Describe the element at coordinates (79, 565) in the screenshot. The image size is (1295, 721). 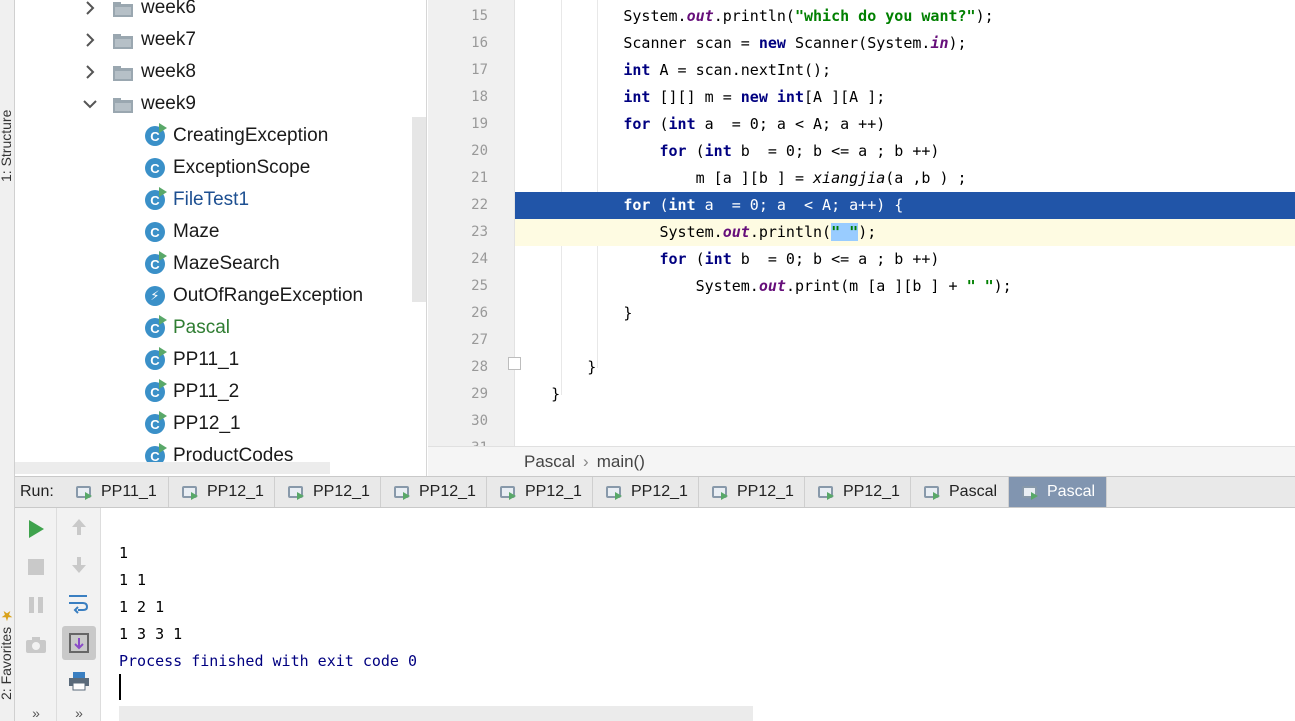
I see `arrow-down-icon` at that location.